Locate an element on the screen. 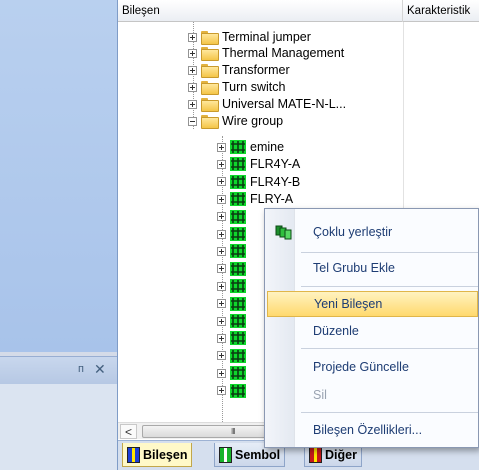 The image size is (479, 470). menu-item-label: Düzenle is located at coordinates (336, 331).